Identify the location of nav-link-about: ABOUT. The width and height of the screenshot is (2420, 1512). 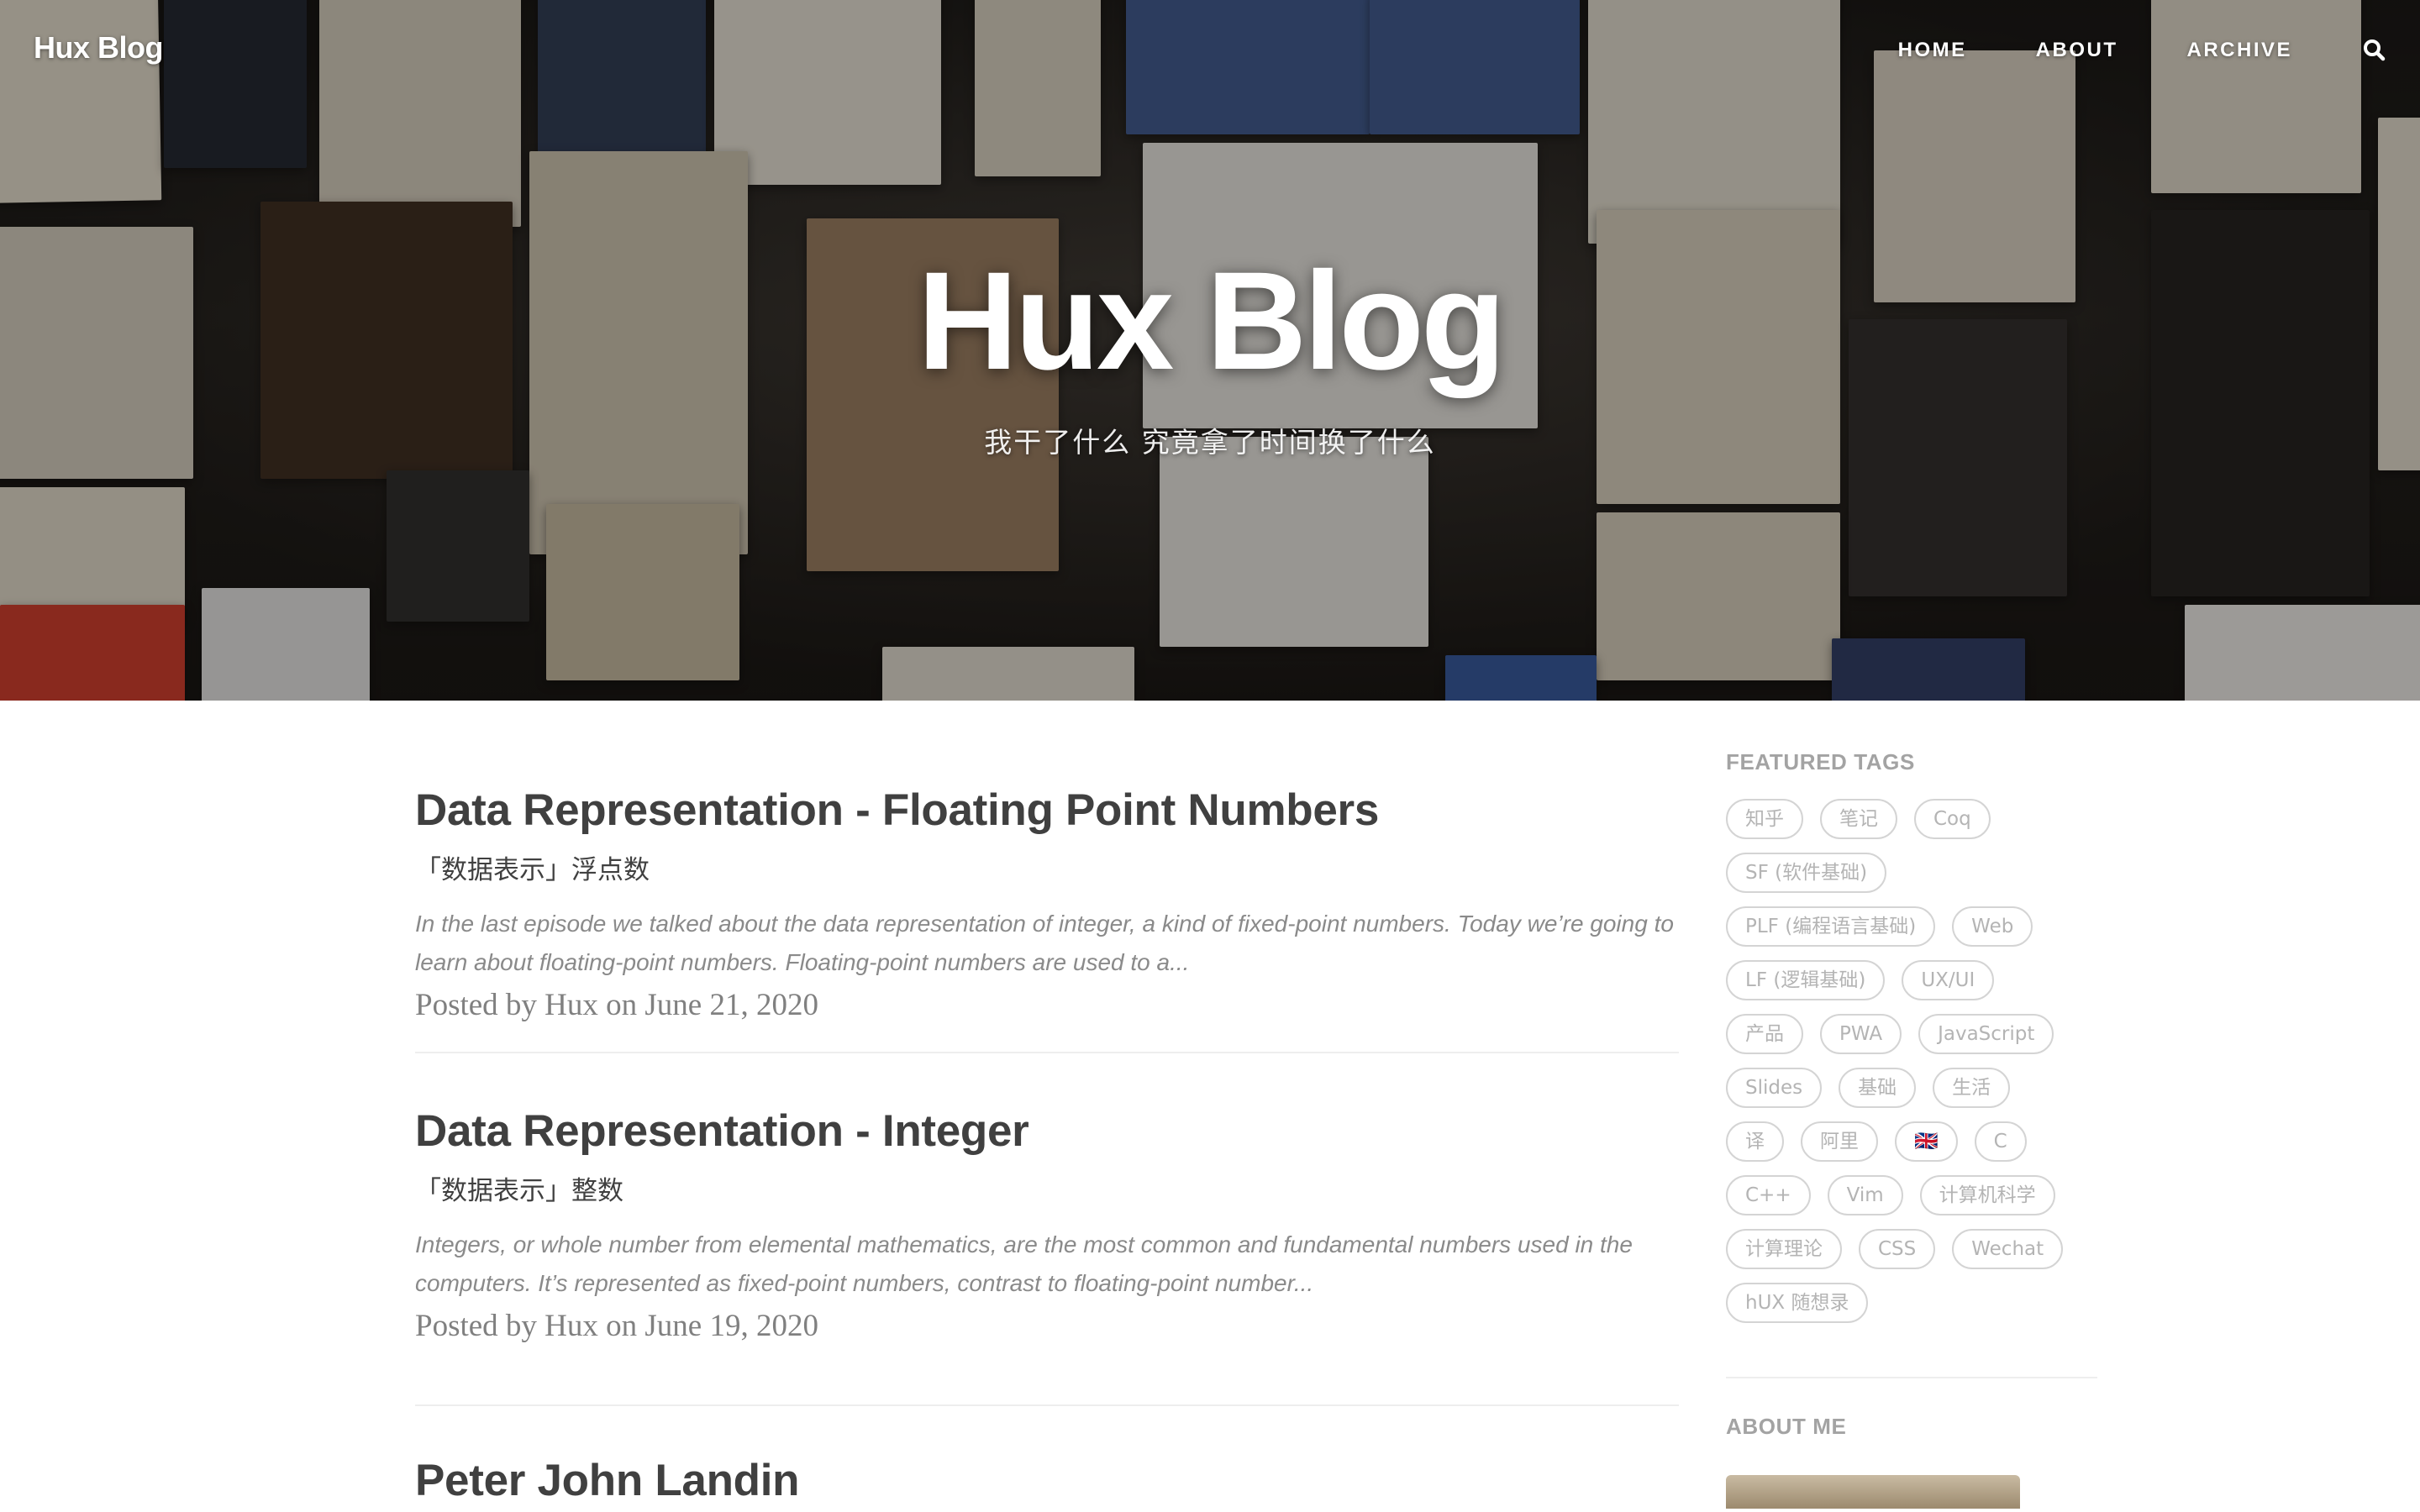
(2077, 50).